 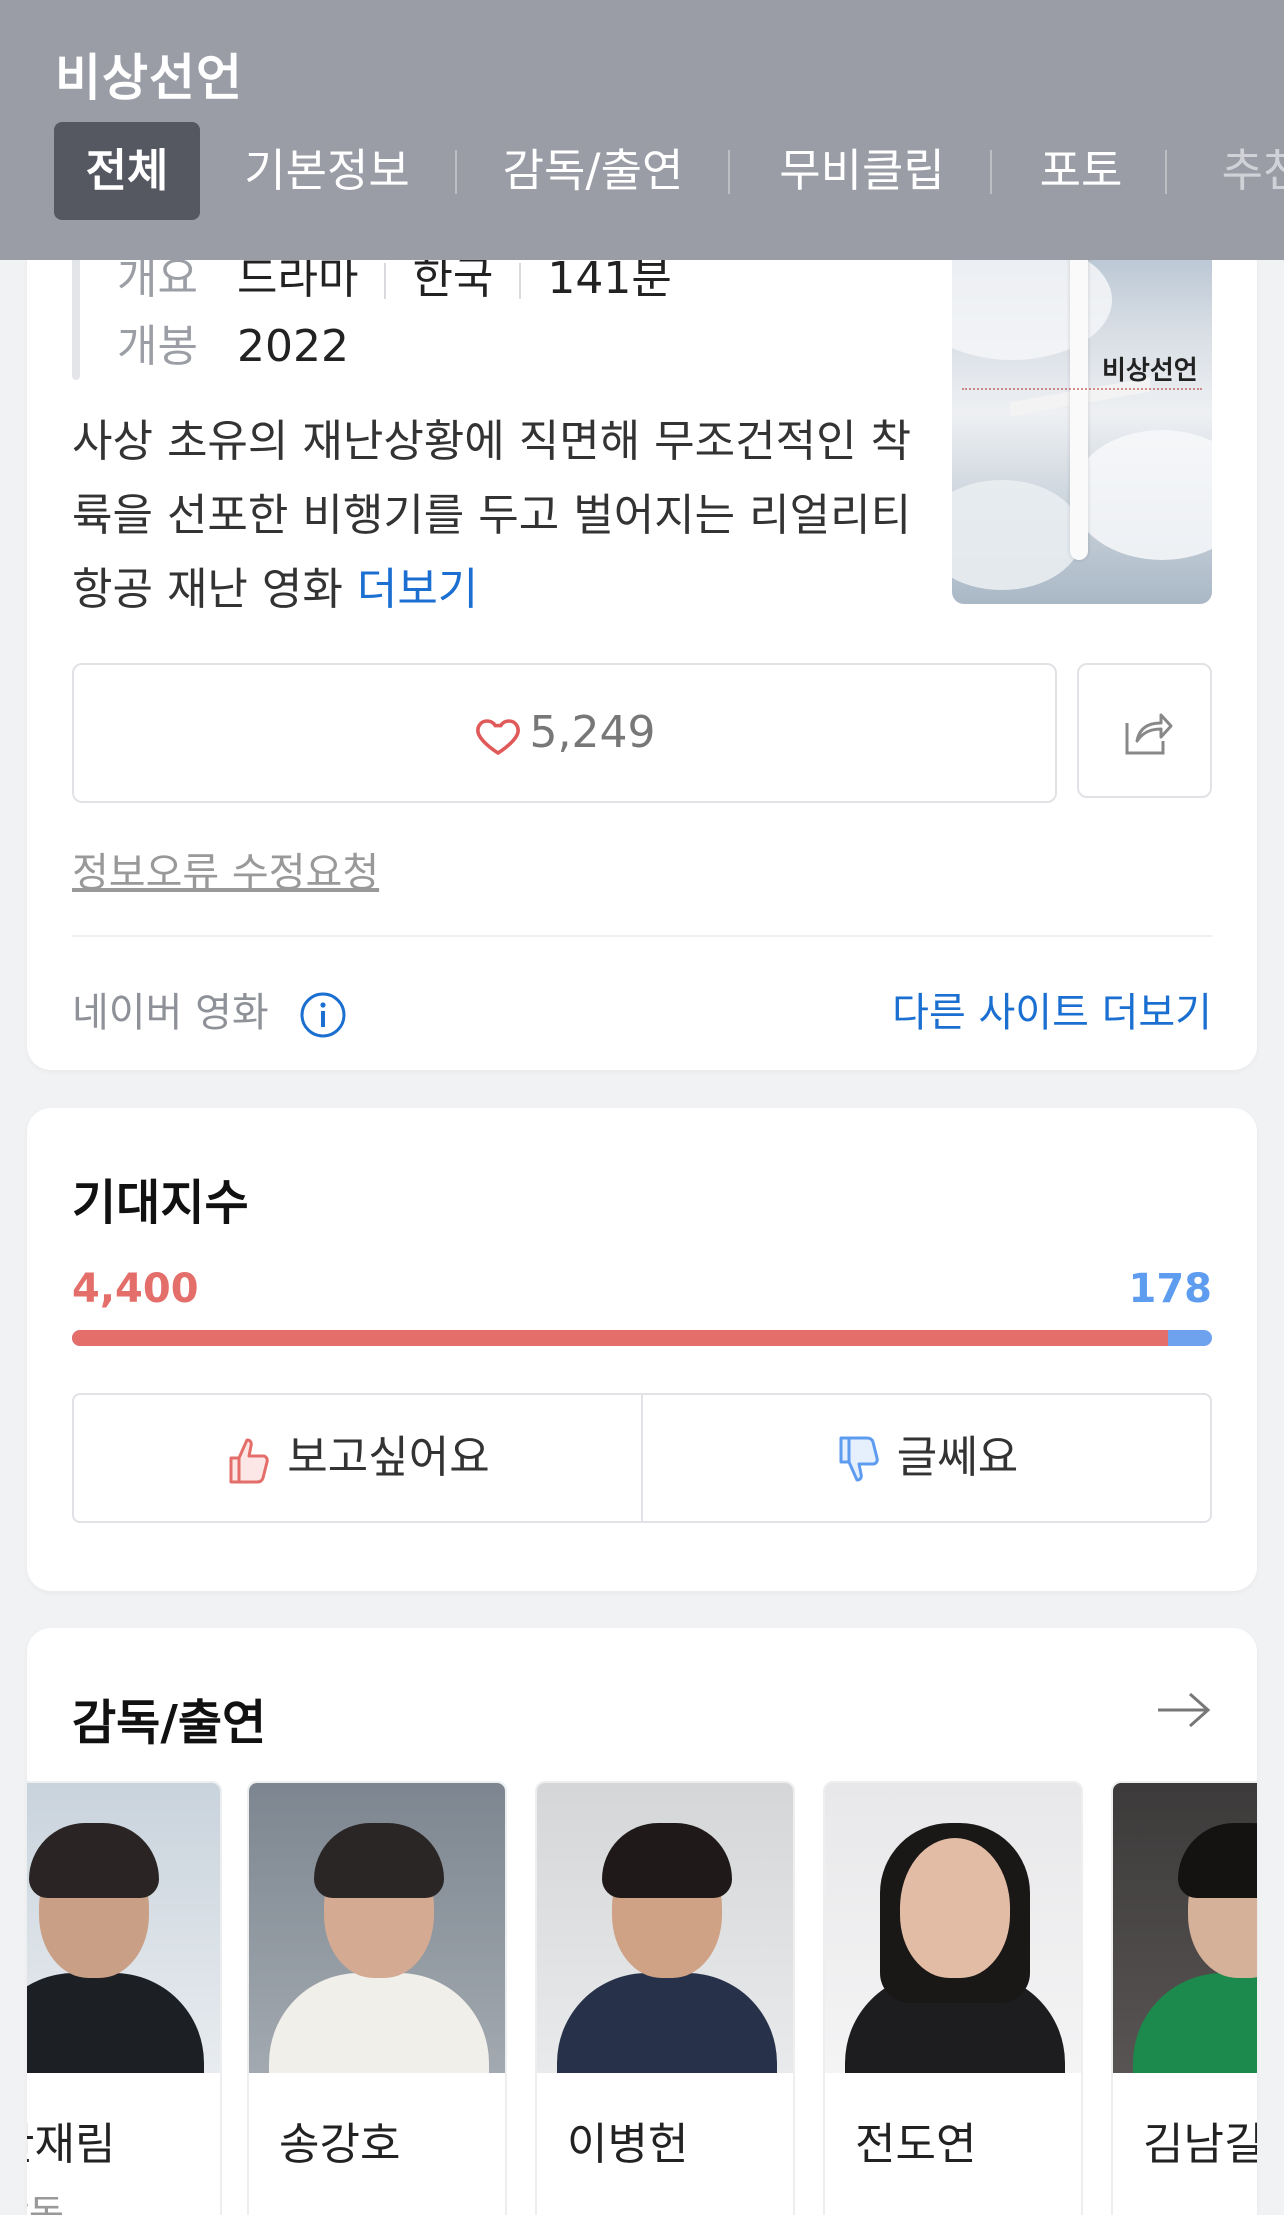 I want to click on report-error-link: 정보오류 수정요청, so click(x=225, y=869).